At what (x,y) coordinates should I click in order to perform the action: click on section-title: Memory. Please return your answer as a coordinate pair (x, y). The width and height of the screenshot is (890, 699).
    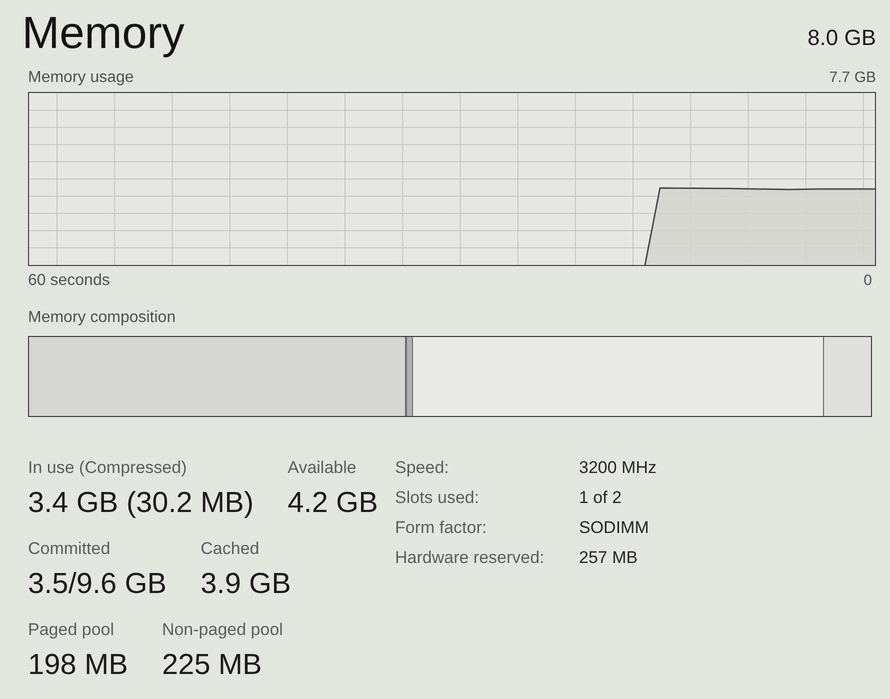
    Looking at the image, I should click on (103, 32).